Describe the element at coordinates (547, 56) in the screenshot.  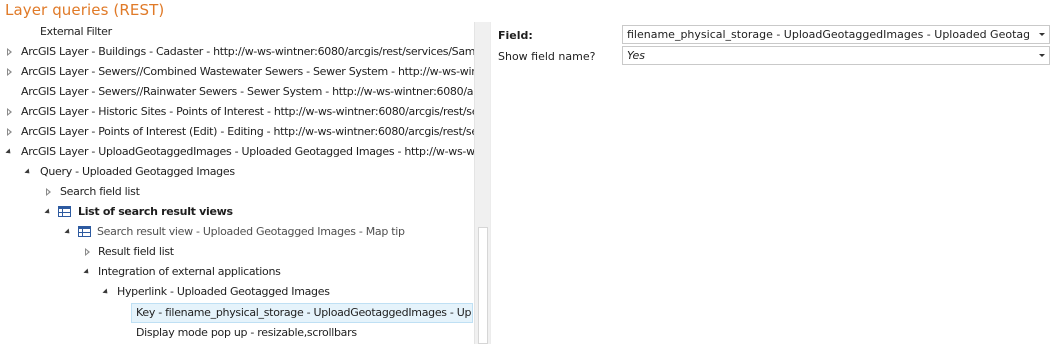
I see `show-field-name-label: Show field name?` at that location.